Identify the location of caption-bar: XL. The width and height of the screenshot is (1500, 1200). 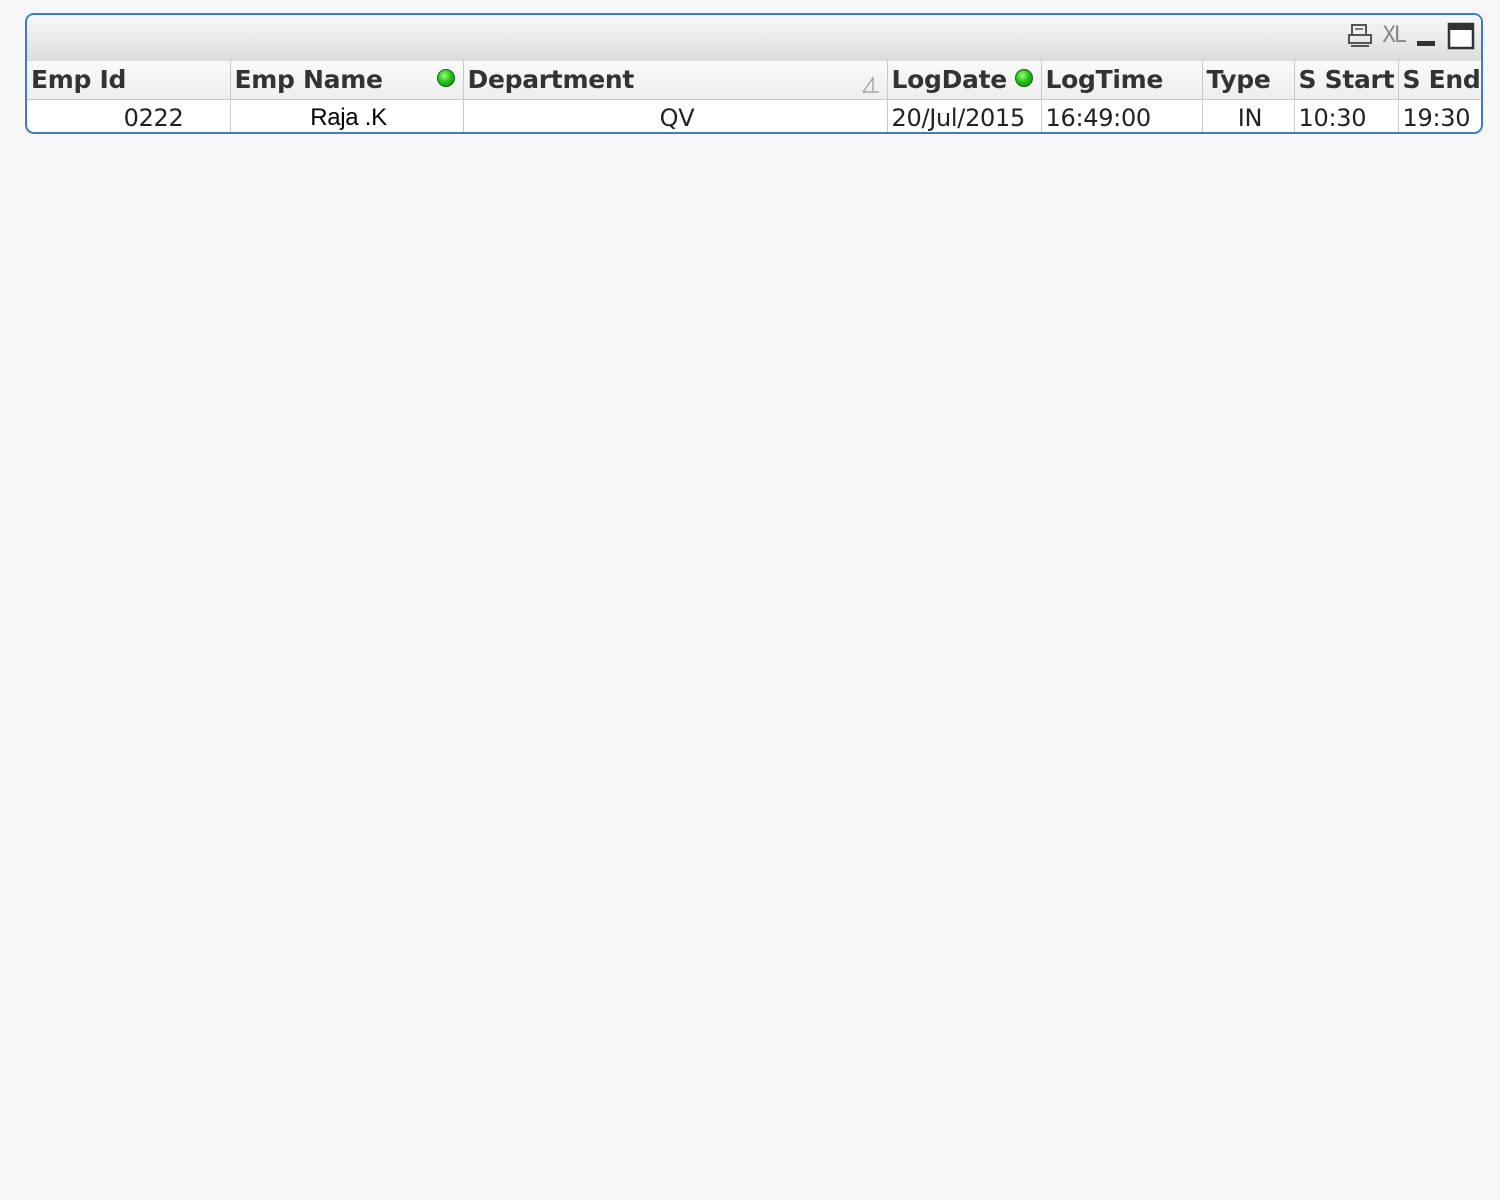
(754, 38).